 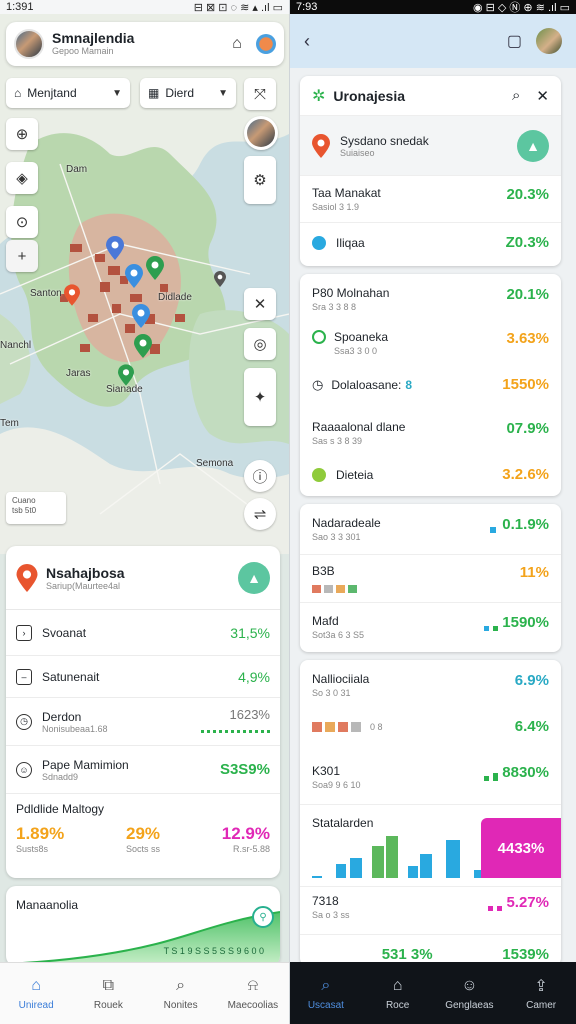 I want to click on expand-button: ⤧, so click(x=260, y=94).